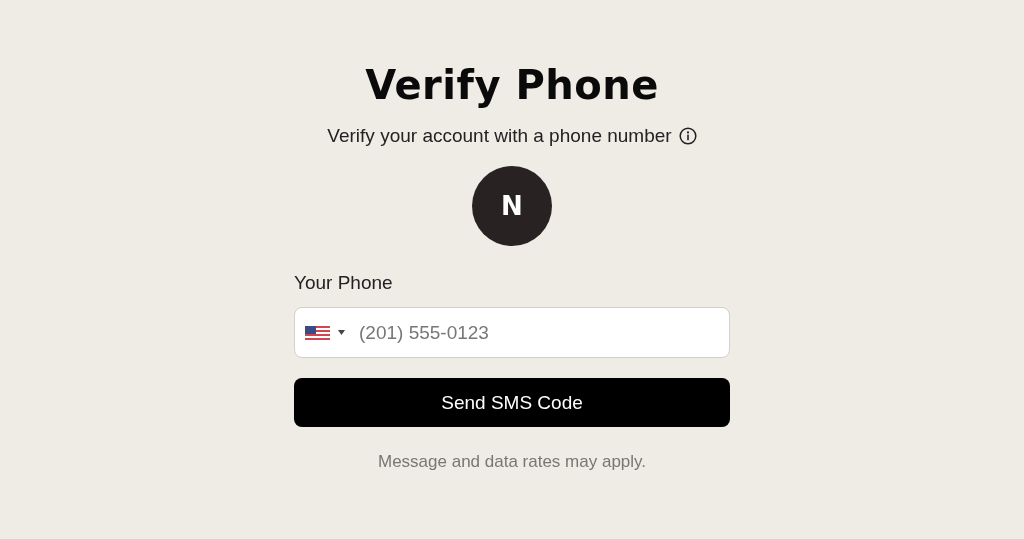 This screenshot has height=539, width=1024. I want to click on phone-field: (201) 555-0123, so click(512, 332).